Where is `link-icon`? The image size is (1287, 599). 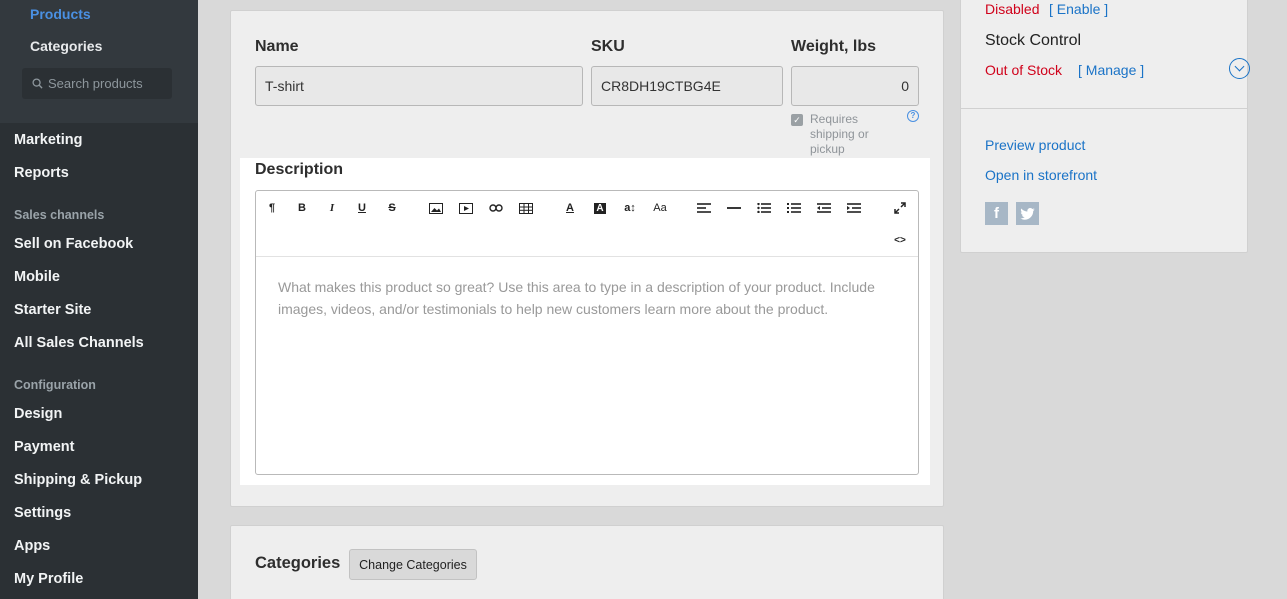 link-icon is located at coordinates (496, 208).